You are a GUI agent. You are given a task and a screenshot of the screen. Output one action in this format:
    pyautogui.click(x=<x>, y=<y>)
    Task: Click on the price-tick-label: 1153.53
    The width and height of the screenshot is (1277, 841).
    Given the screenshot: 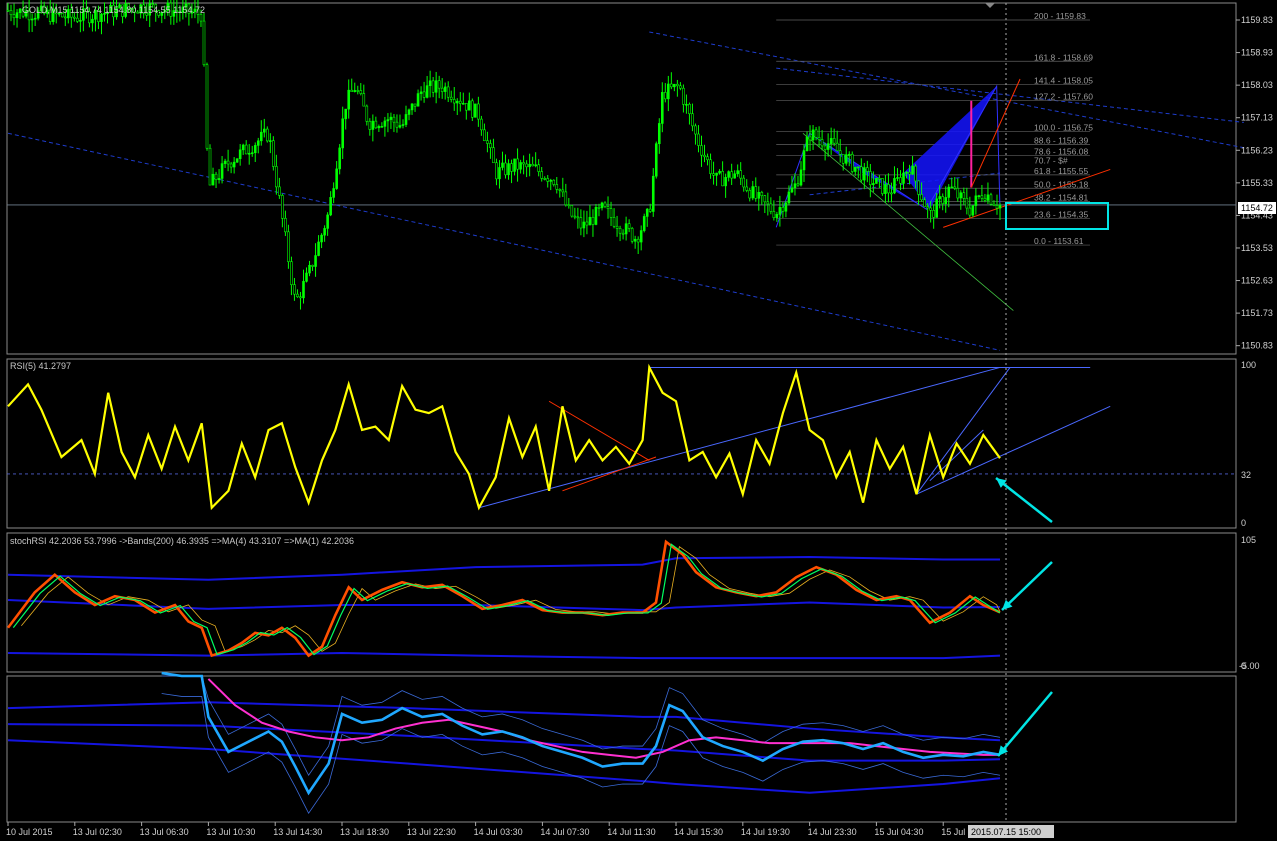 What is the action you would take?
    pyautogui.click(x=1257, y=248)
    